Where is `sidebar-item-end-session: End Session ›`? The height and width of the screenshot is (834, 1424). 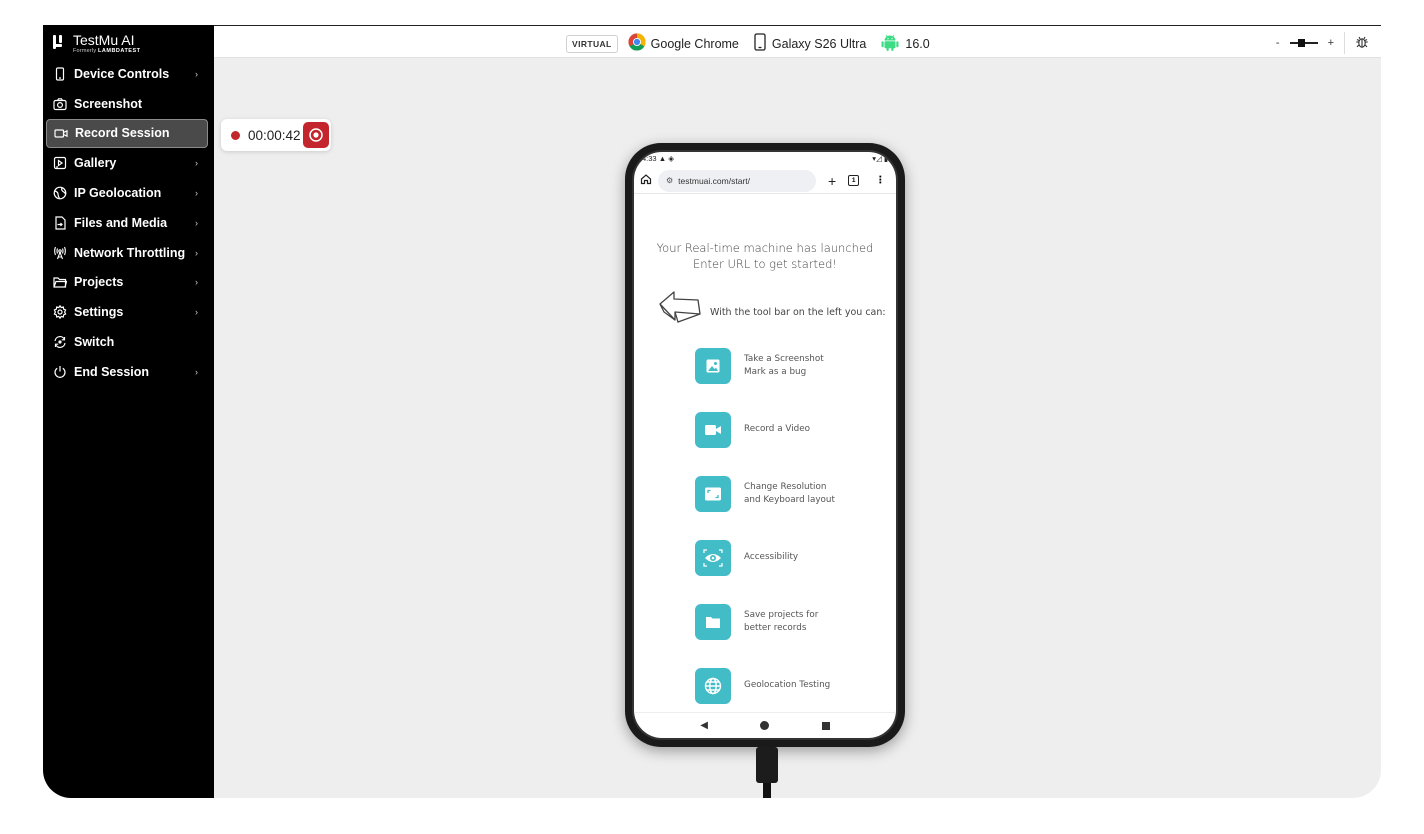
sidebar-item-end-session: End Session › is located at coordinates (128, 372).